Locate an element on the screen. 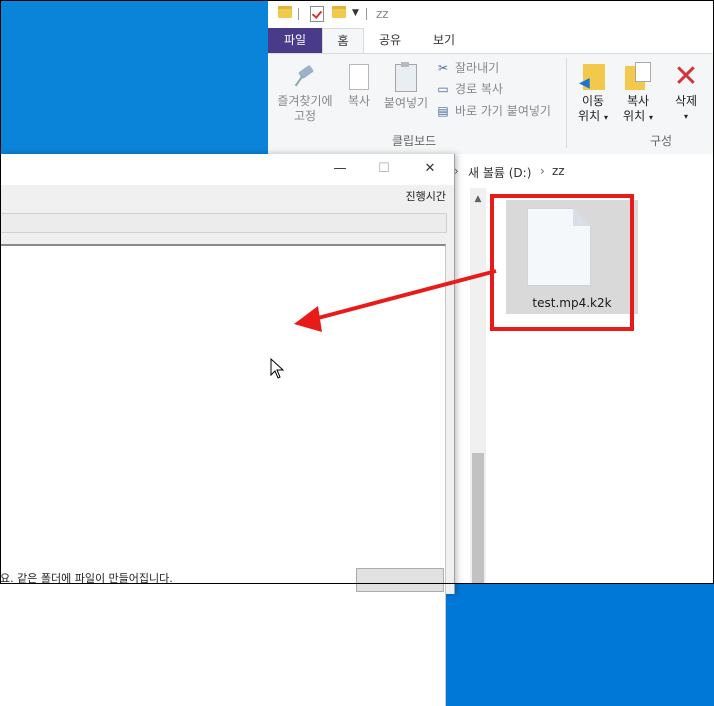 This screenshot has height=706, width=714. column-header-elapsed: 진행시간 is located at coordinates (426, 196).